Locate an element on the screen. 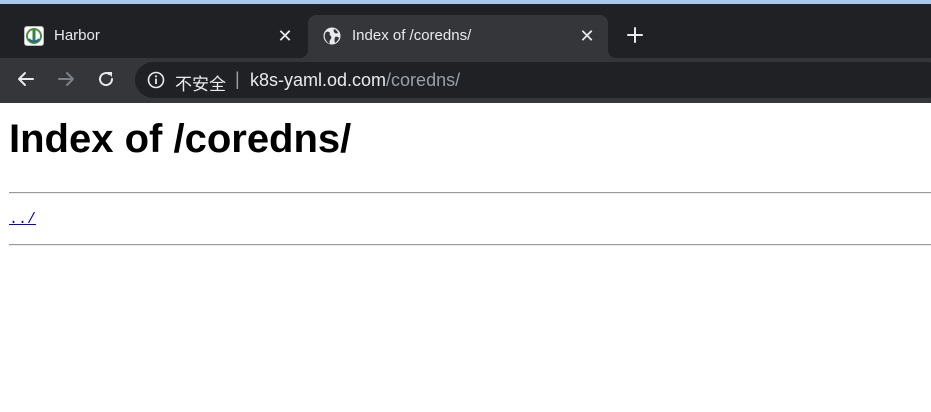  reload-icon is located at coordinates (106, 81).